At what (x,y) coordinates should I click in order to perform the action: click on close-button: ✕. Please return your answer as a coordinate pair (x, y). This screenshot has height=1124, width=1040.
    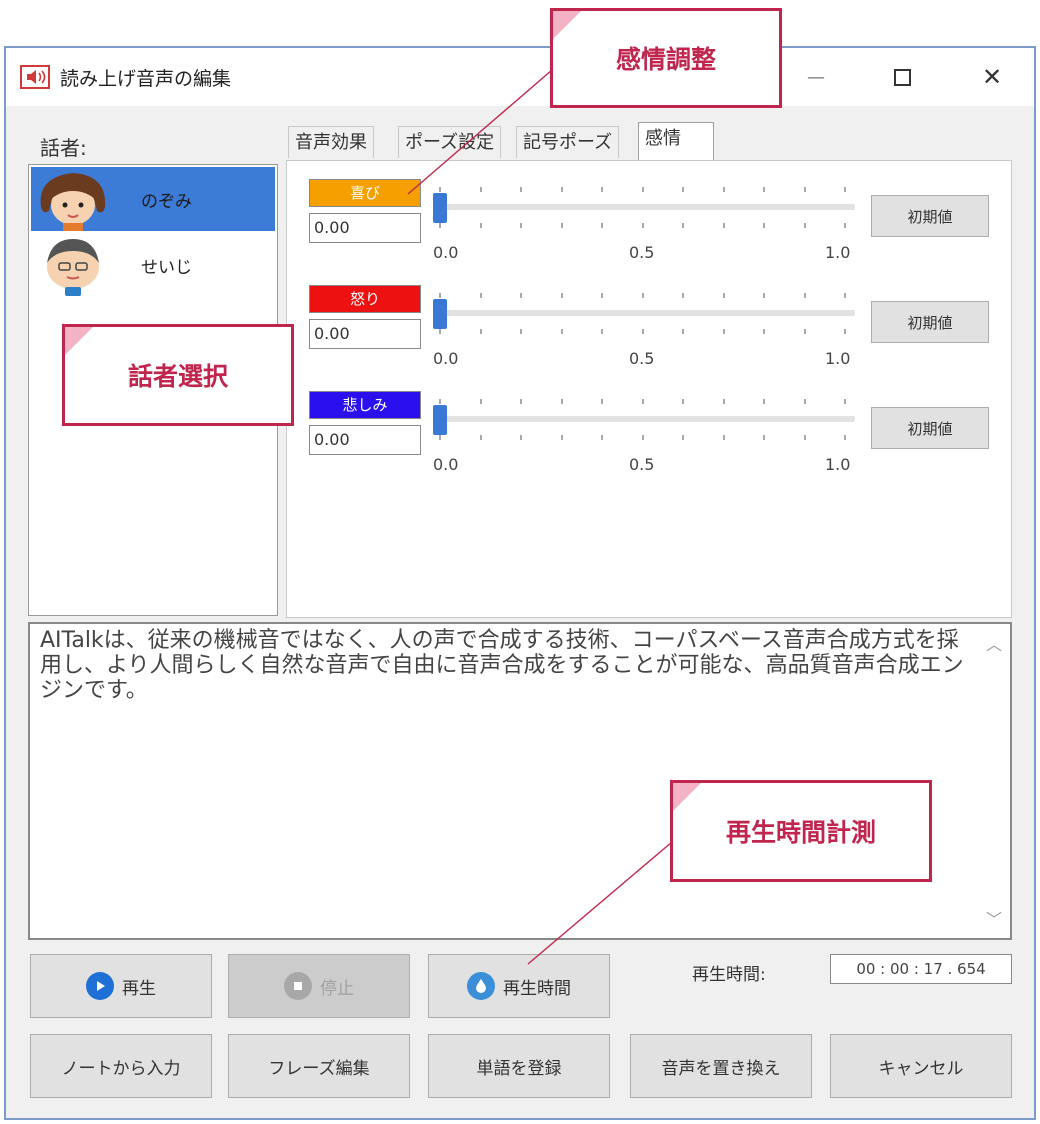
    Looking at the image, I should click on (992, 77).